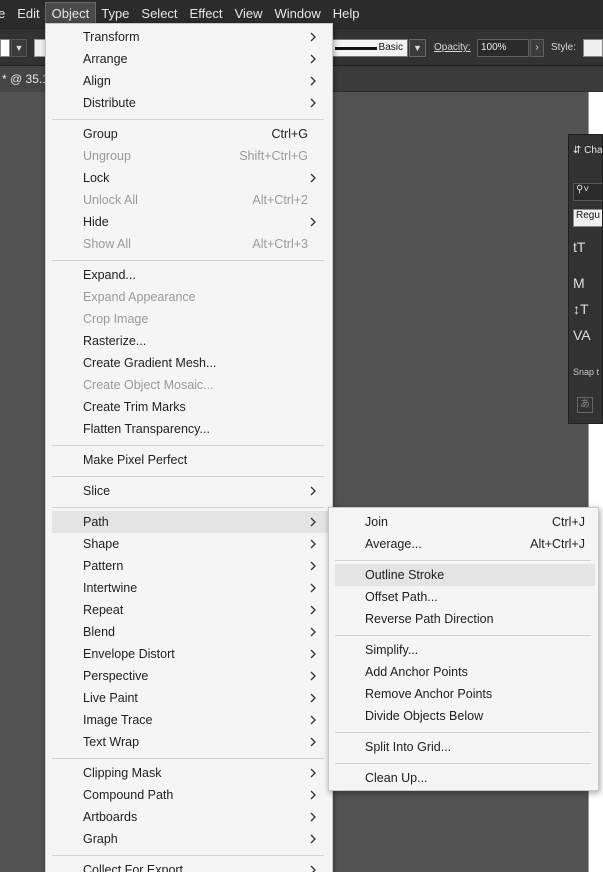  What do you see at coordinates (190, 134) in the screenshot?
I see `menu-item-group: Group Ctrl+G` at bounding box center [190, 134].